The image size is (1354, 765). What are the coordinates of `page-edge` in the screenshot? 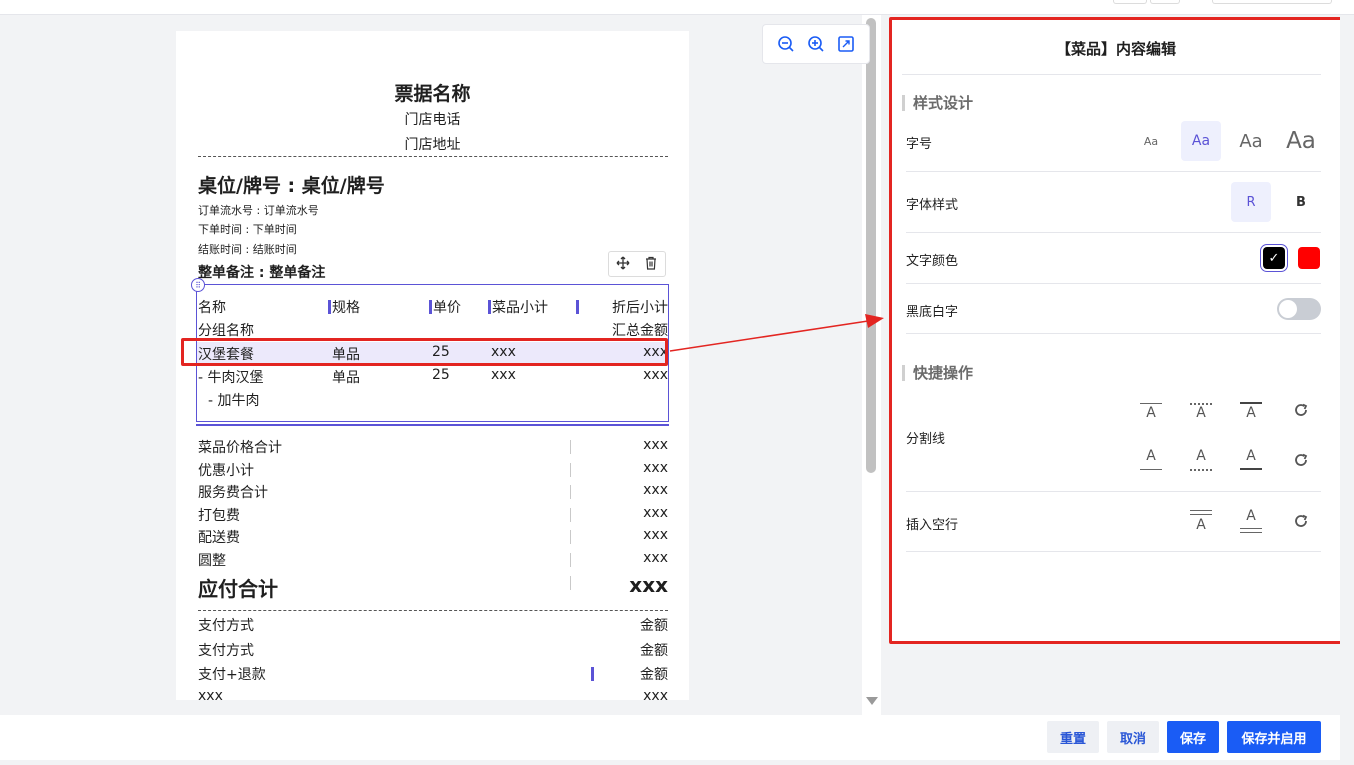 It's located at (1347, 390).